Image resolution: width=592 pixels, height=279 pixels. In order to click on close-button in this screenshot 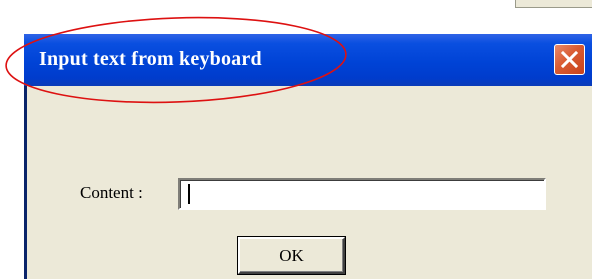, I will do `click(569, 59)`.